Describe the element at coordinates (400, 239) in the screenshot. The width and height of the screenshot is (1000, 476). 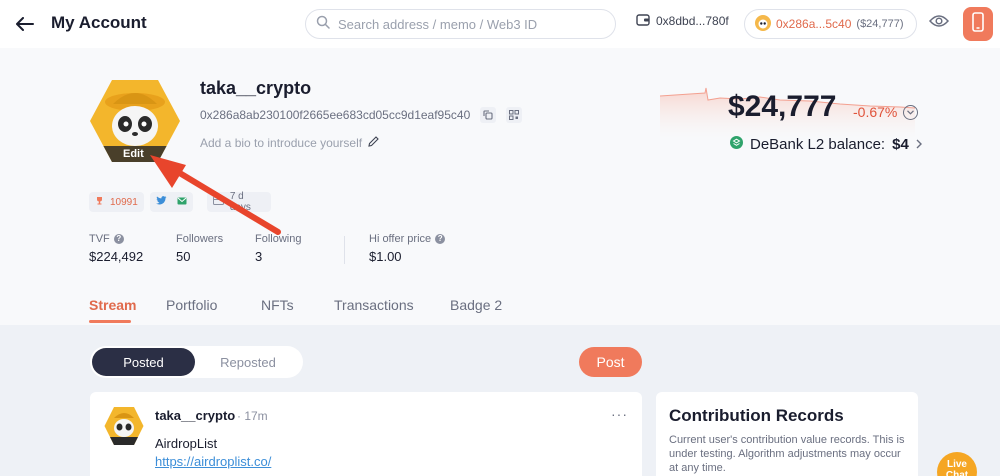
I see `stat-label: Hi offer price` at that location.